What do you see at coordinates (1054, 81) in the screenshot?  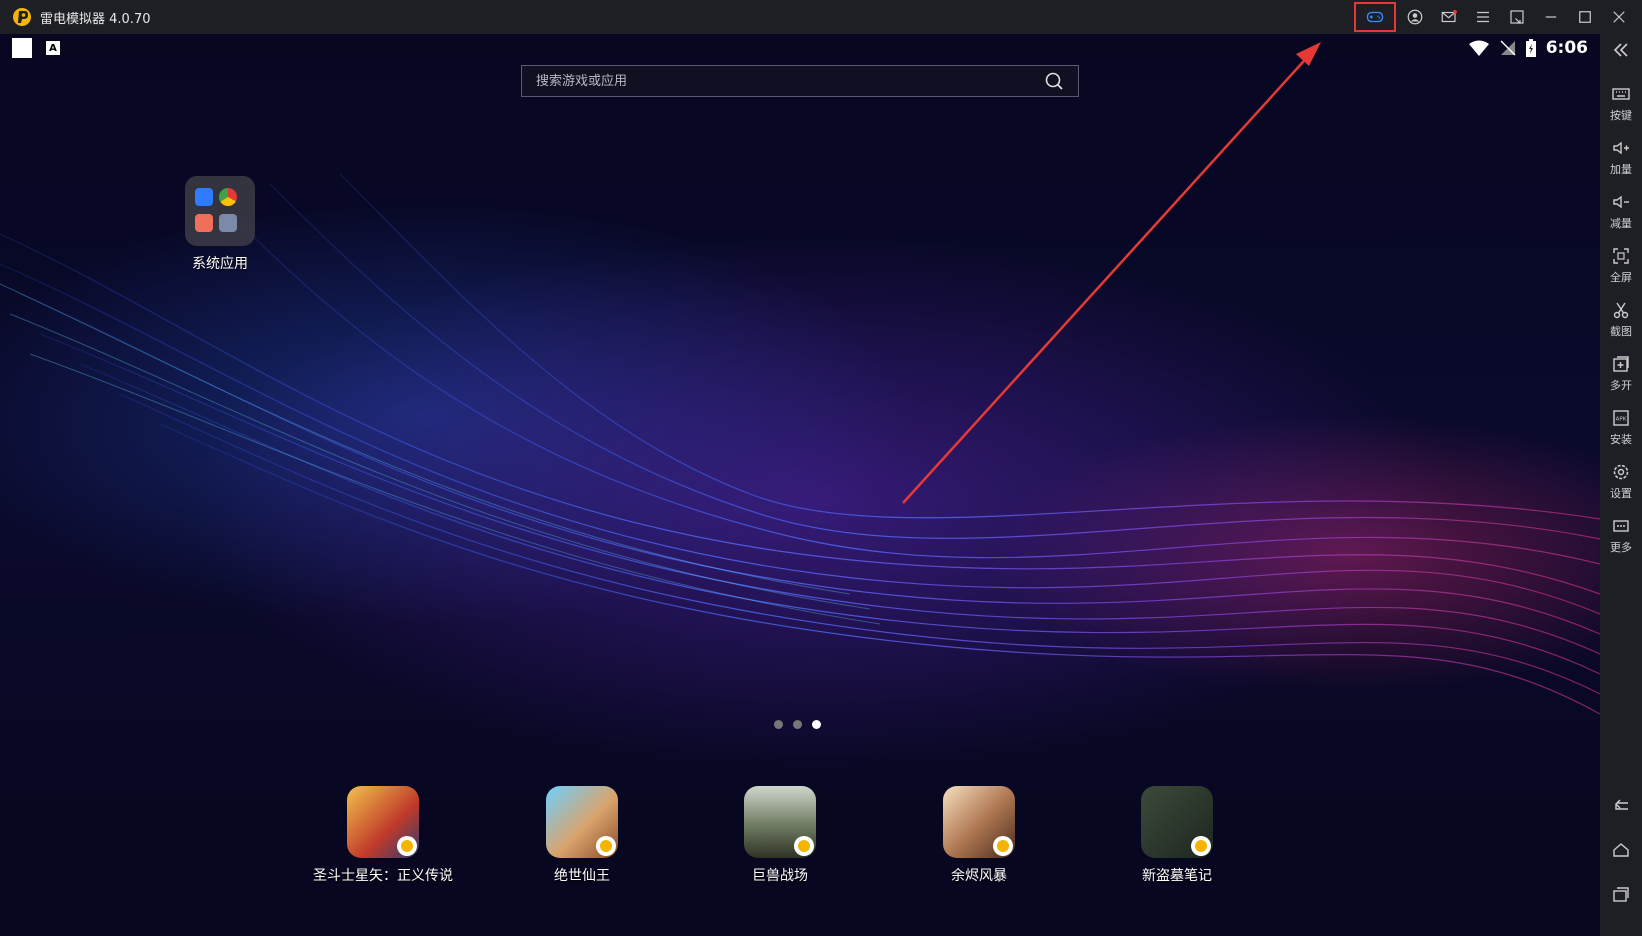 I see `search-icon` at bounding box center [1054, 81].